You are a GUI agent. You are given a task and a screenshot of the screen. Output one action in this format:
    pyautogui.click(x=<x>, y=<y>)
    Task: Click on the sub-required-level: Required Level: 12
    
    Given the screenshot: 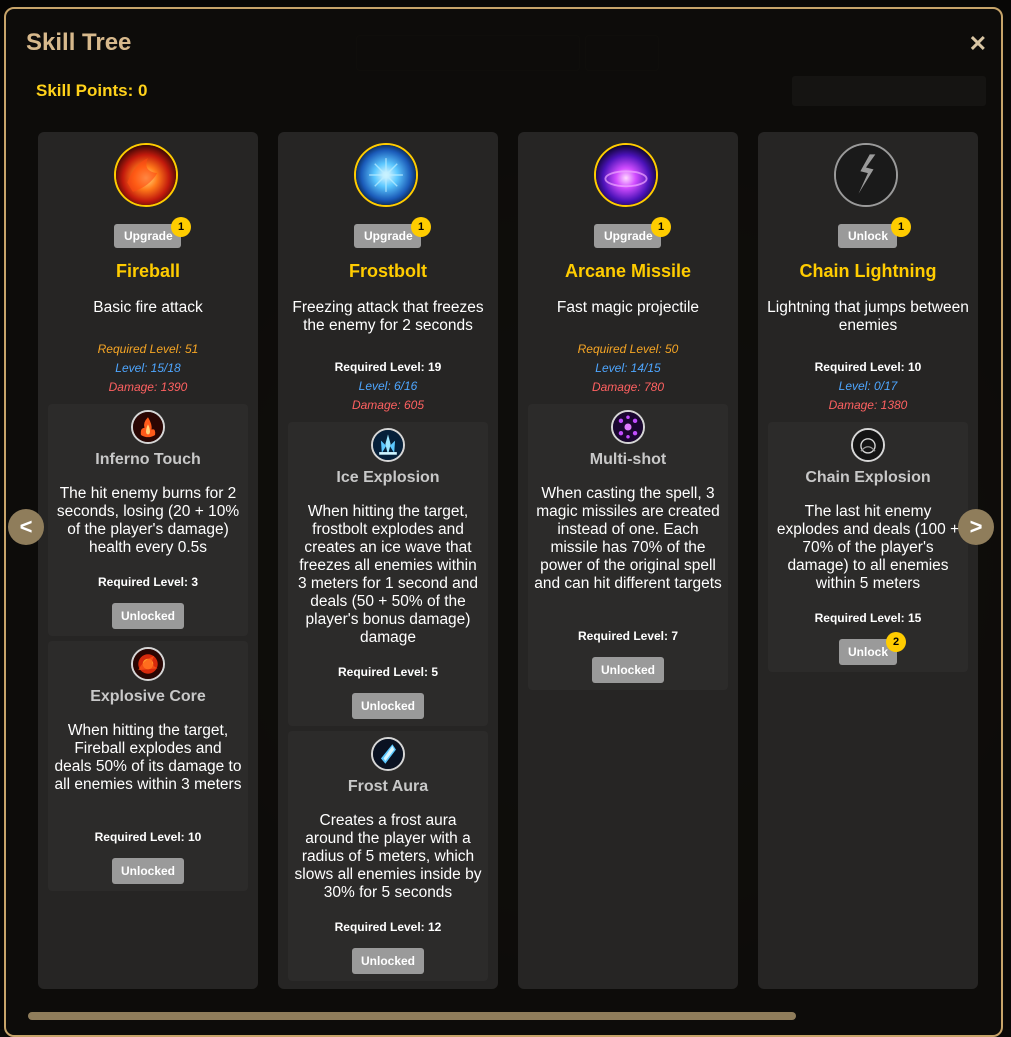 What is the action you would take?
    pyautogui.click(x=388, y=927)
    